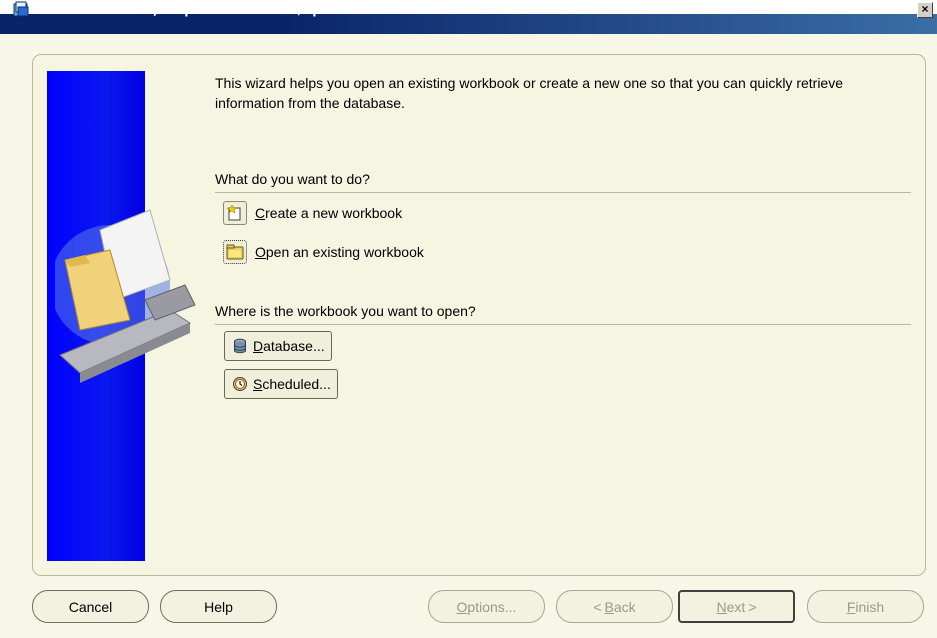 This screenshot has width=937, height=638. I want to click on clock-icon, so click(240, 384).